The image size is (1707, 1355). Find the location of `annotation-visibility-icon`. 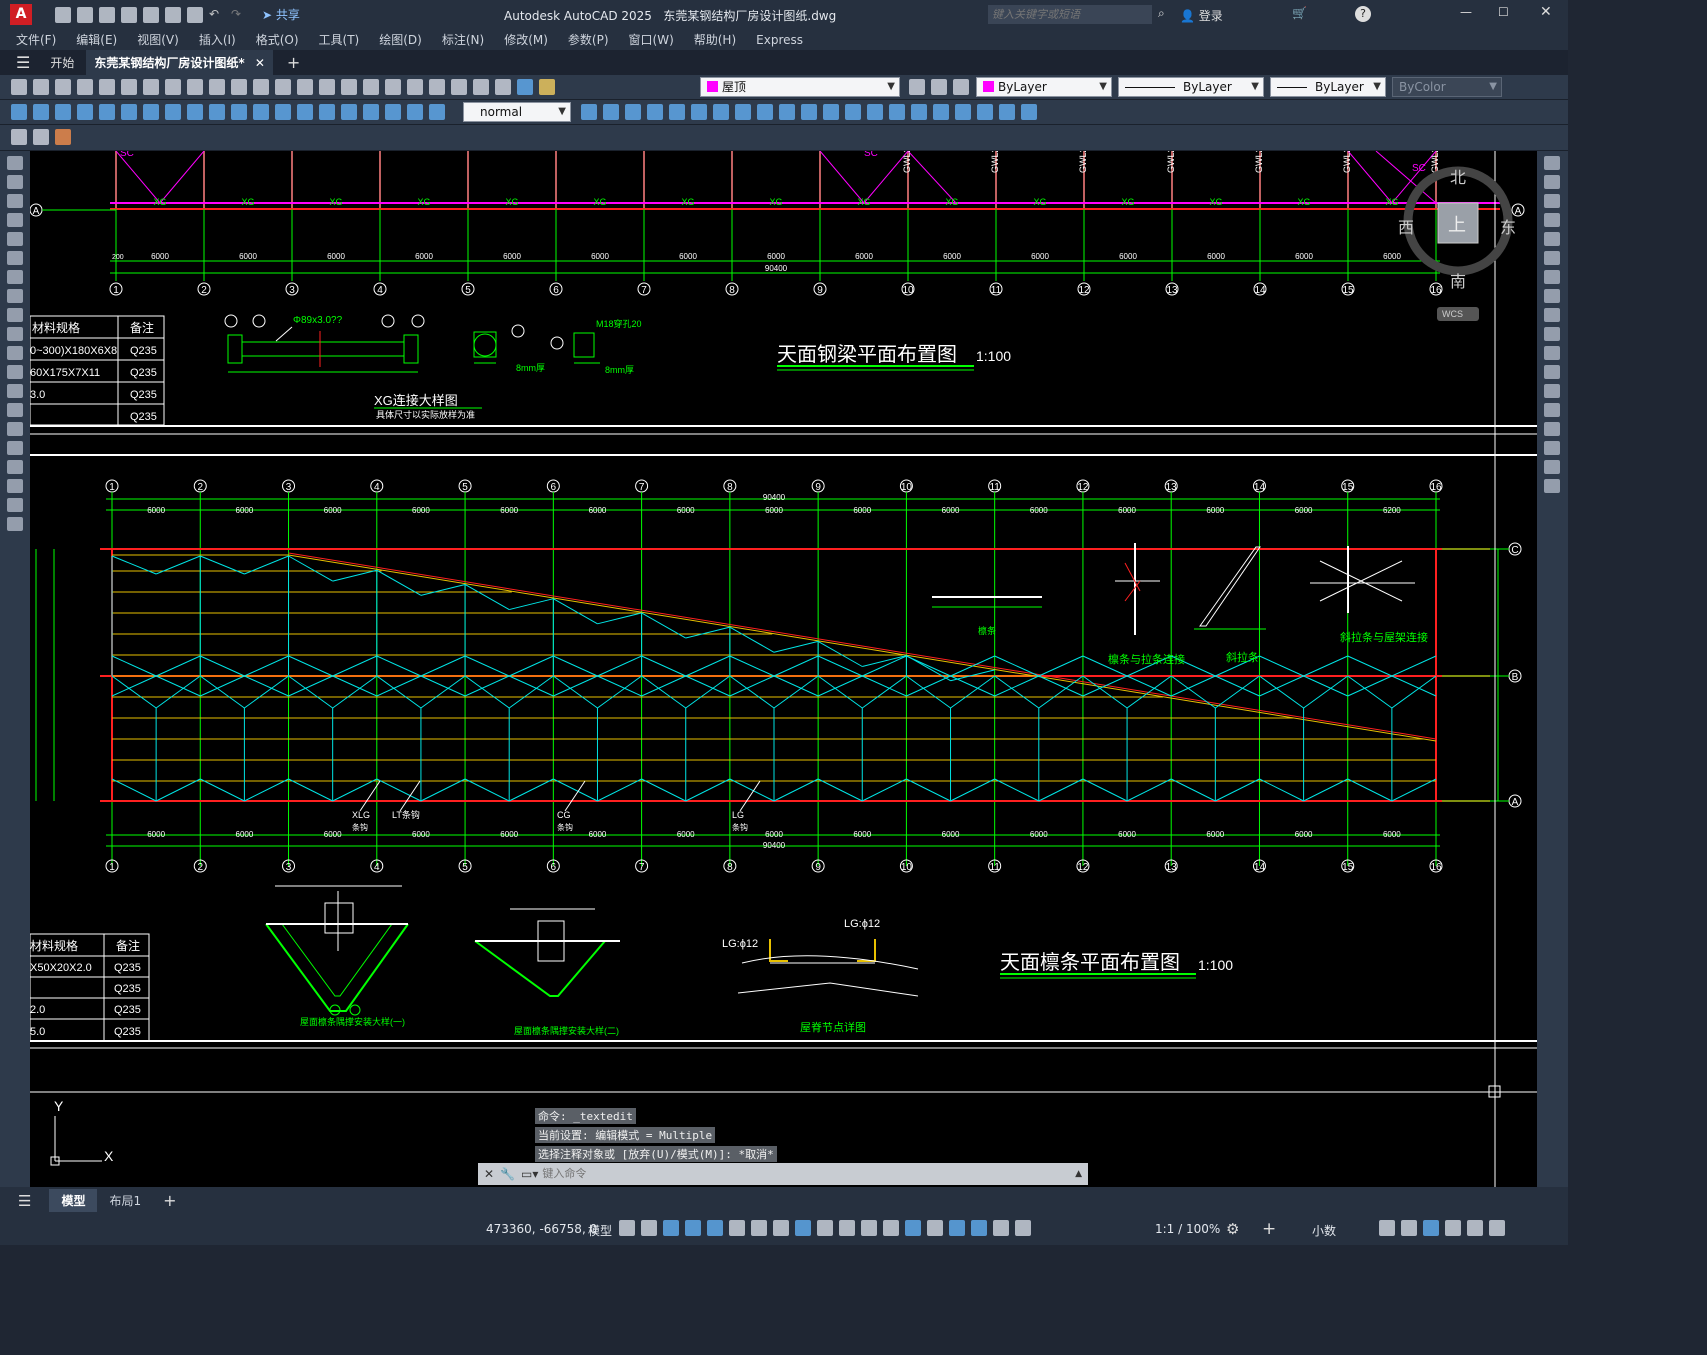

annotation-visibility-icon is located at coordinates (979, 1228).